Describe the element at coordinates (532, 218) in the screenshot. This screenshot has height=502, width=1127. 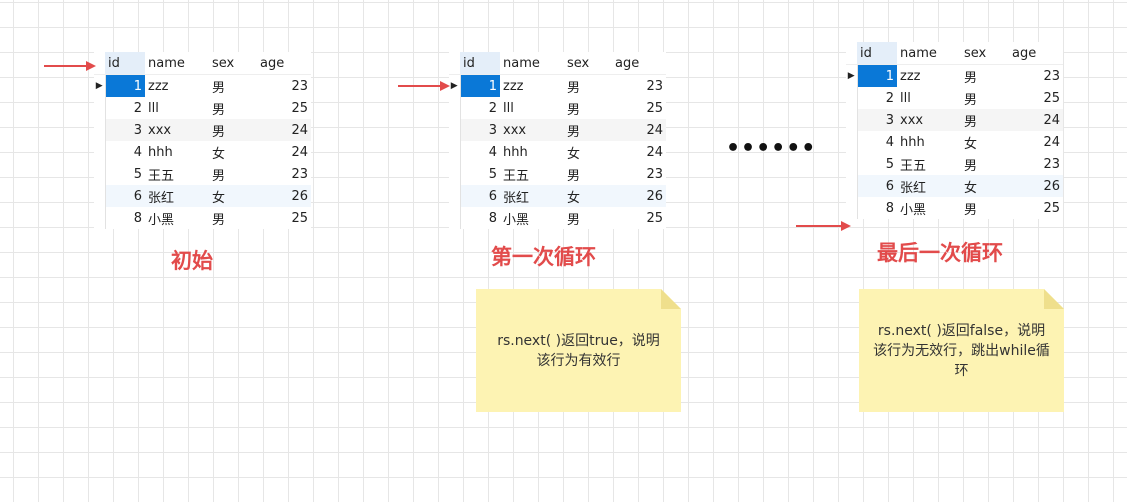
I see `cell-name: 小黑` at that location.